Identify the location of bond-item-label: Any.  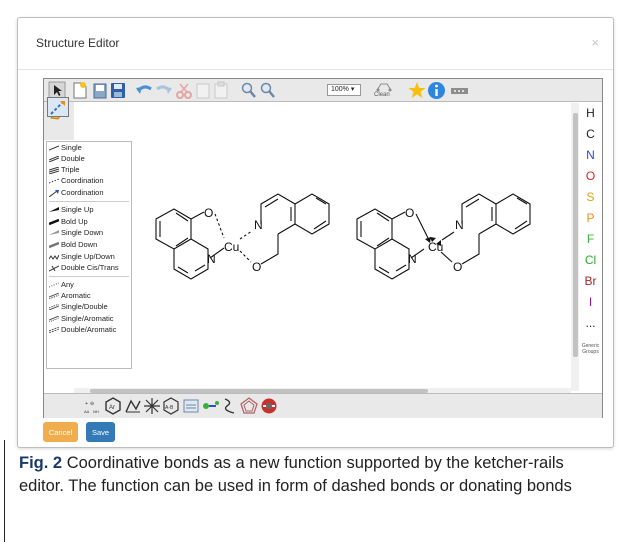
(67, 284).